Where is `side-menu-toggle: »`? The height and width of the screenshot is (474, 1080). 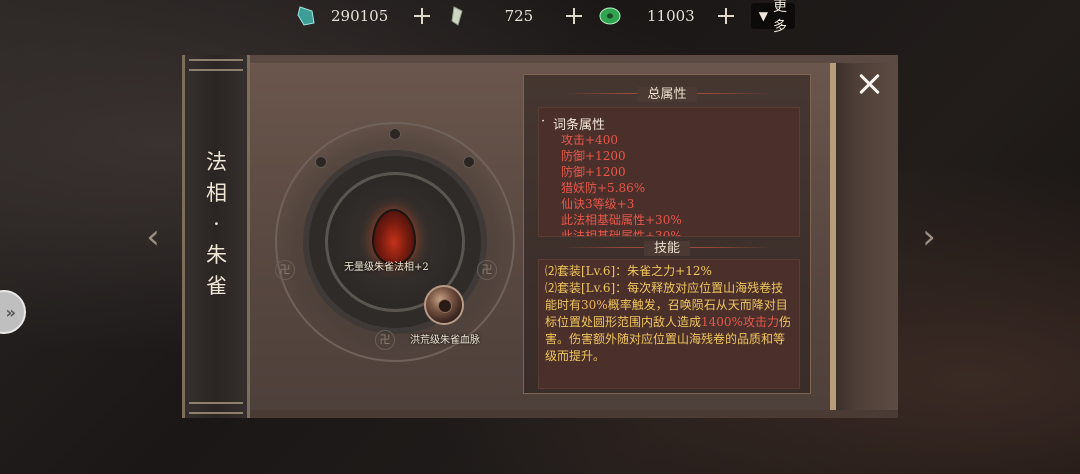
side-menu-toggle: » is located at coordinates (13, 312).